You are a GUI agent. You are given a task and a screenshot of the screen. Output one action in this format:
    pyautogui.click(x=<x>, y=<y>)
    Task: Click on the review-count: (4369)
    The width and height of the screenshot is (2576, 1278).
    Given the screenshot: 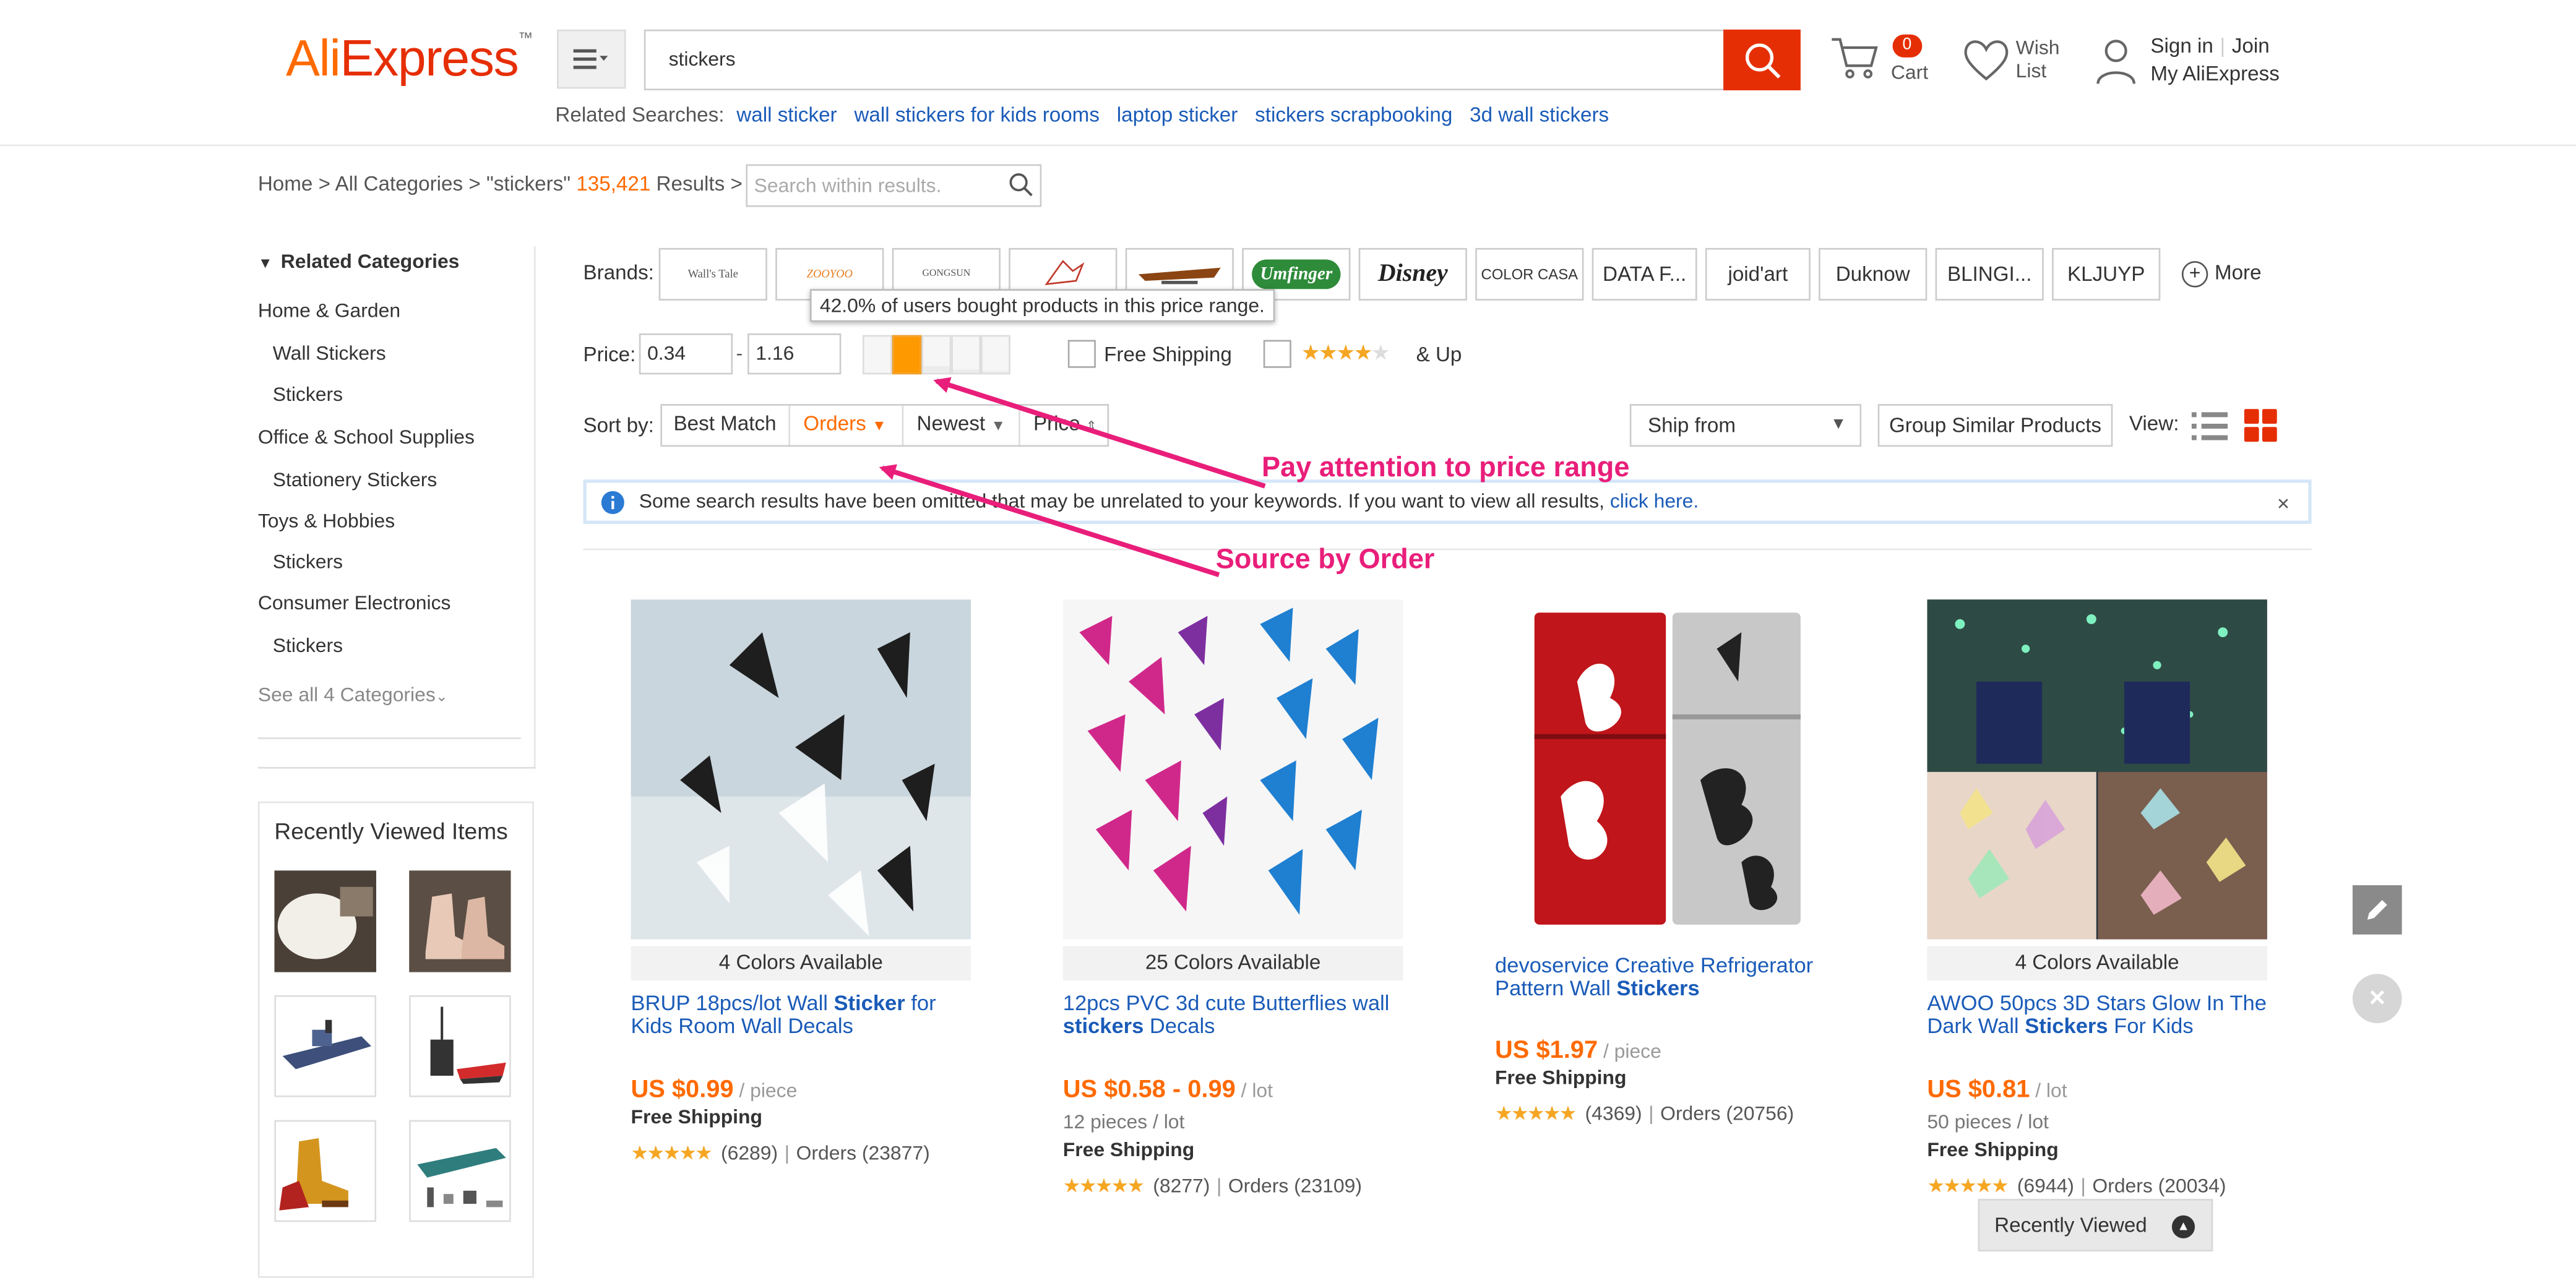 What is the action you would take?
    pyautogui.click(x=1613, y=1114)
    